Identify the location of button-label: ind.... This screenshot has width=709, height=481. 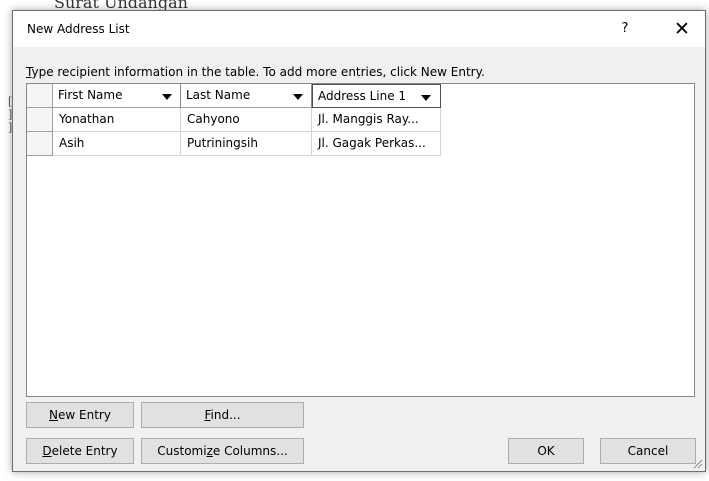
(225, 415).